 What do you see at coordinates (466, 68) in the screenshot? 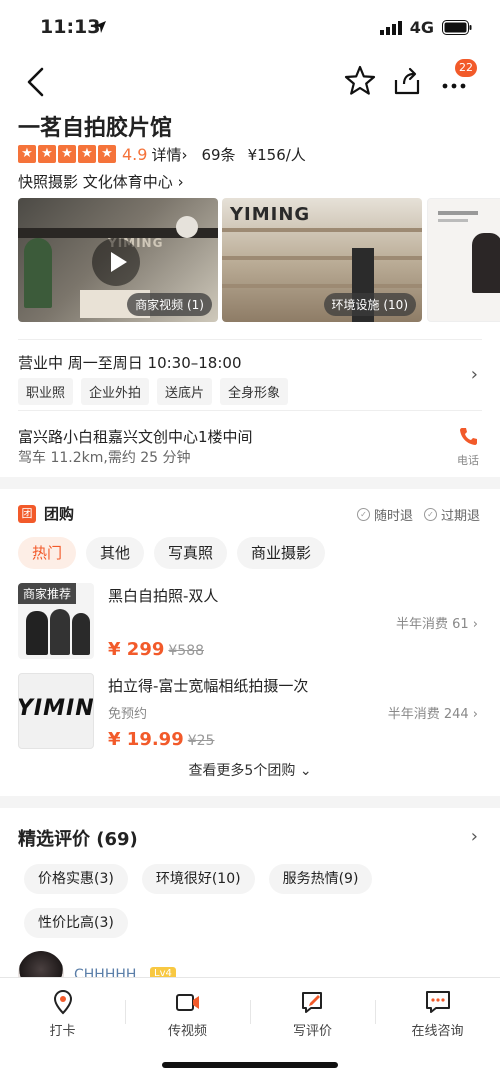
I see `notification-badge: 22` at bounding box center [466, 68].